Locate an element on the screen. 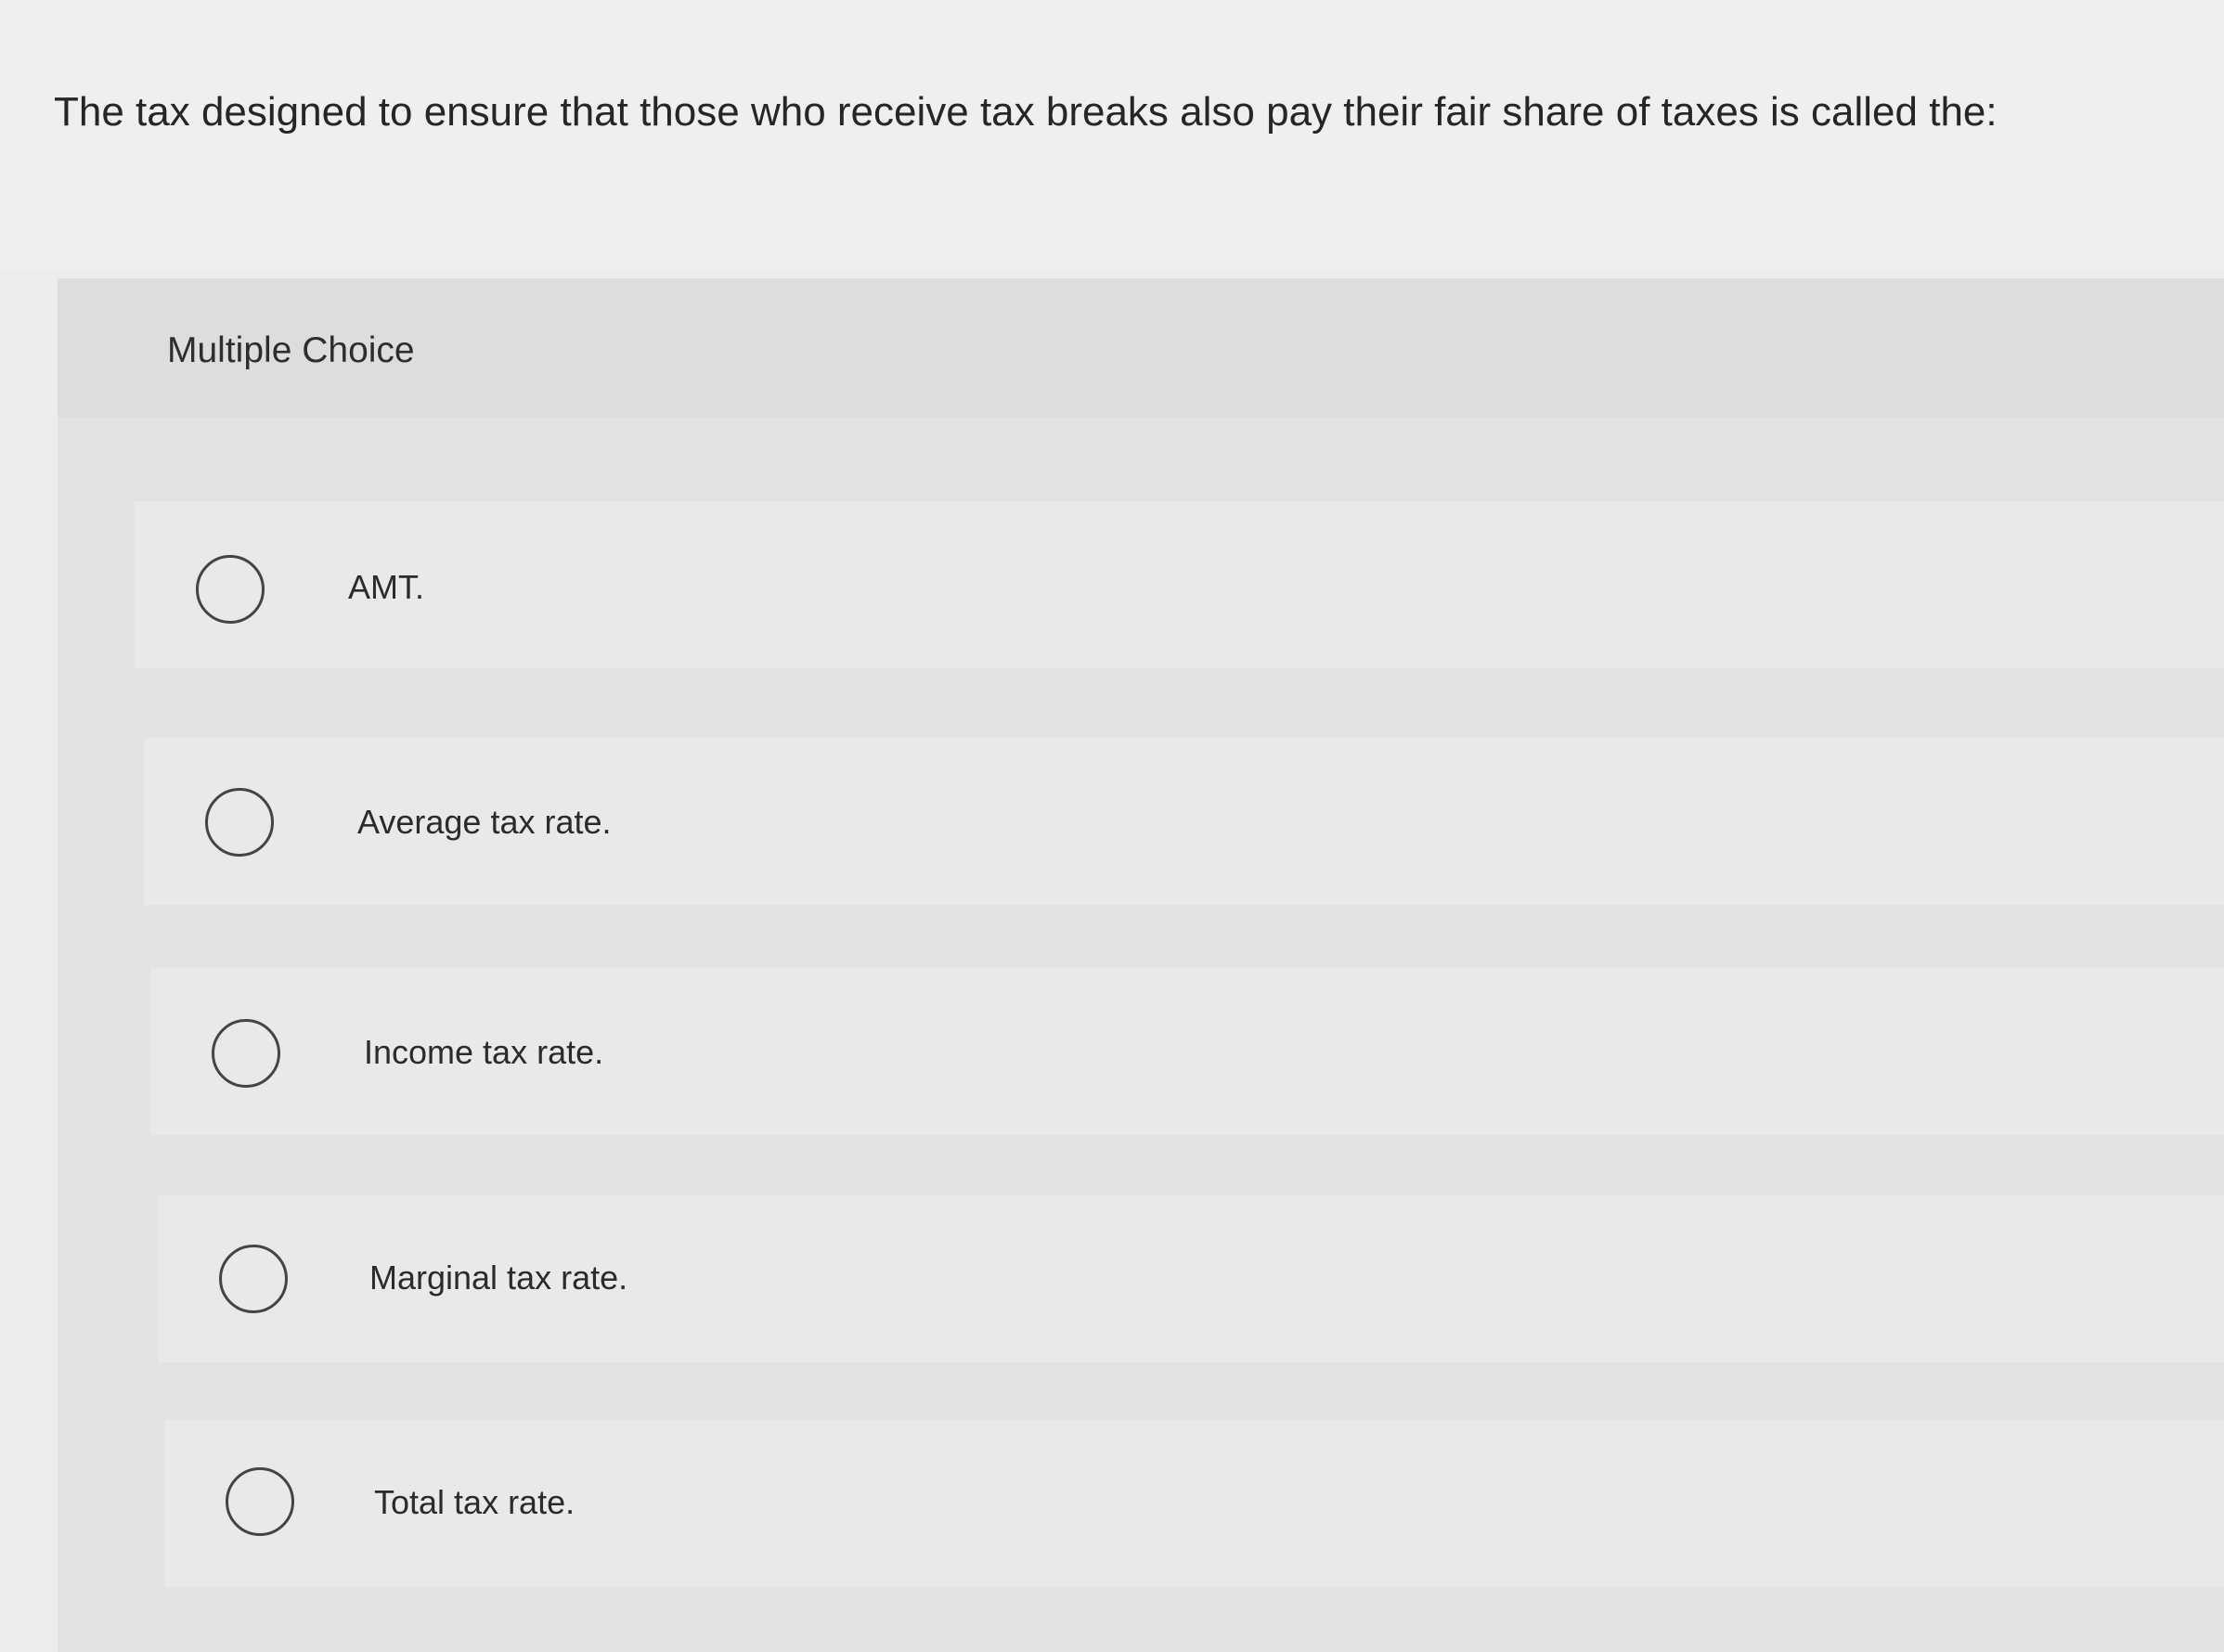 This screenshot has height=1652, width=2224. choice-option-marginal-tax-rate: Marginal tax rate. is located at coordinates (1191, 1278).